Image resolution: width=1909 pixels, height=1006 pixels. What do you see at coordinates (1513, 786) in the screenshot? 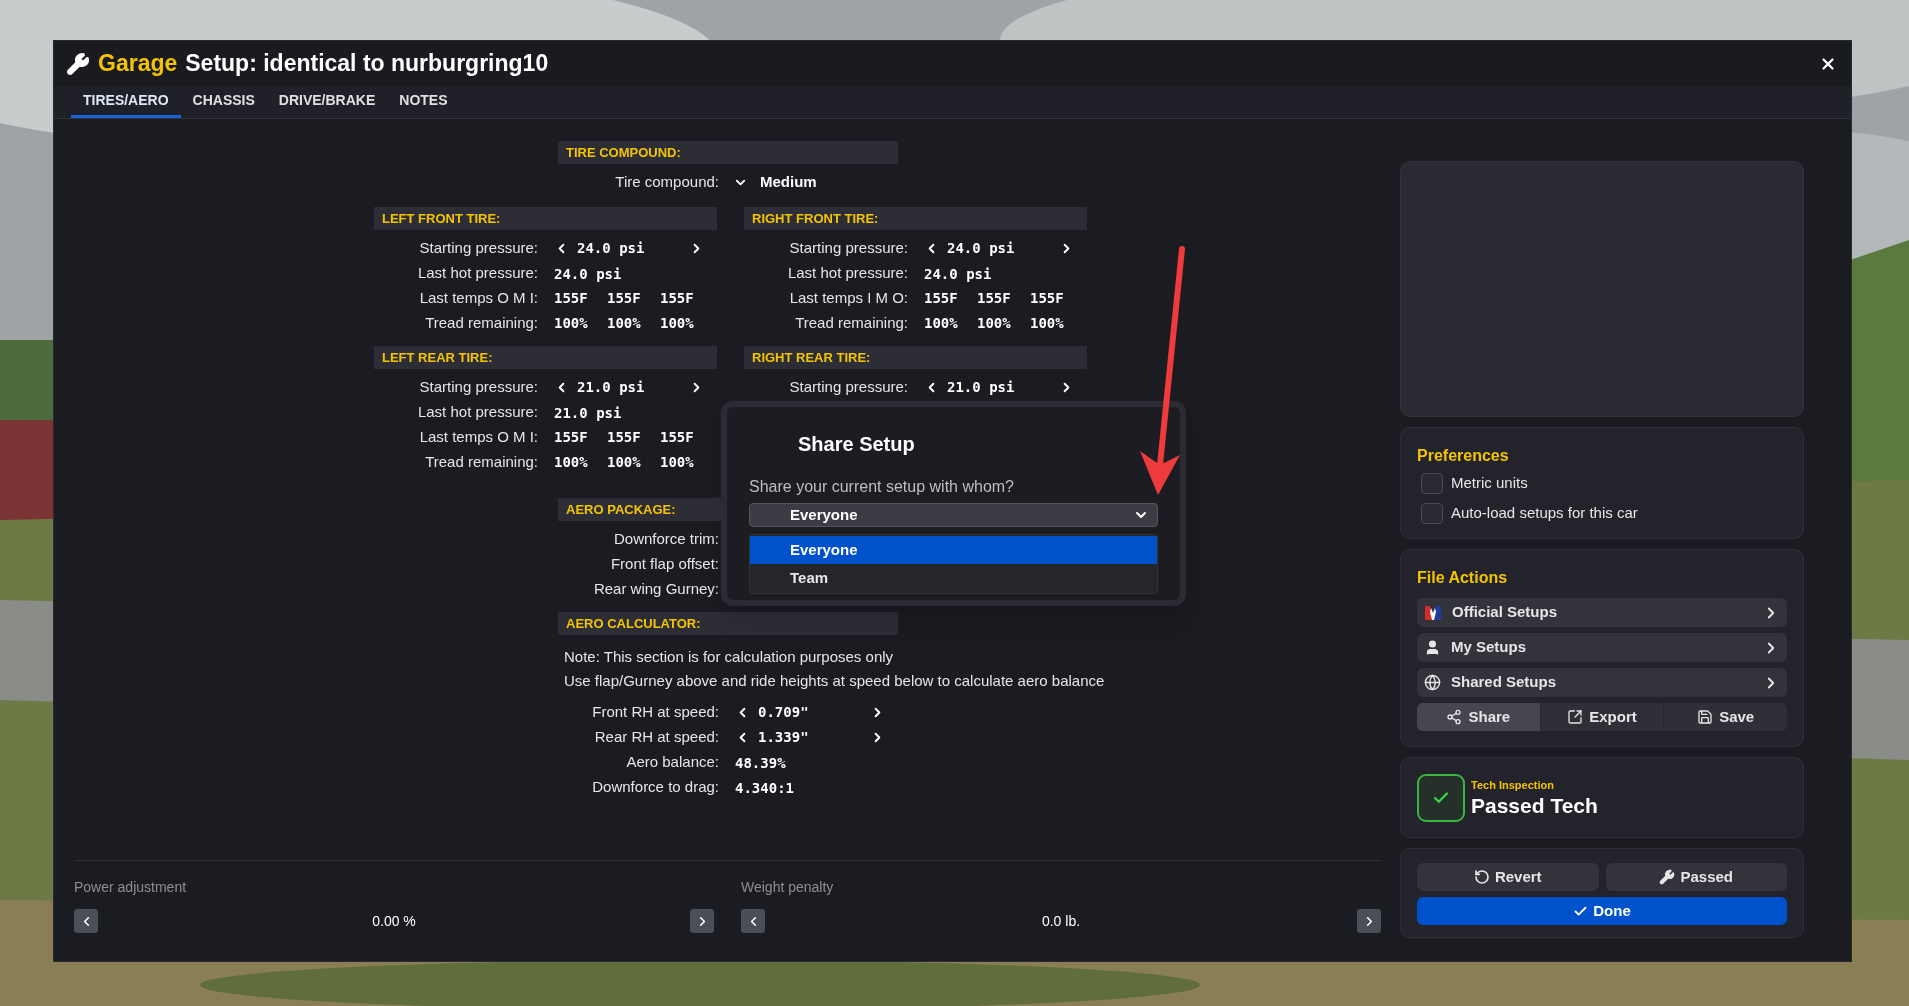
I see `tech-caption: Tech Inspection` at bounding box center [1513, 786].